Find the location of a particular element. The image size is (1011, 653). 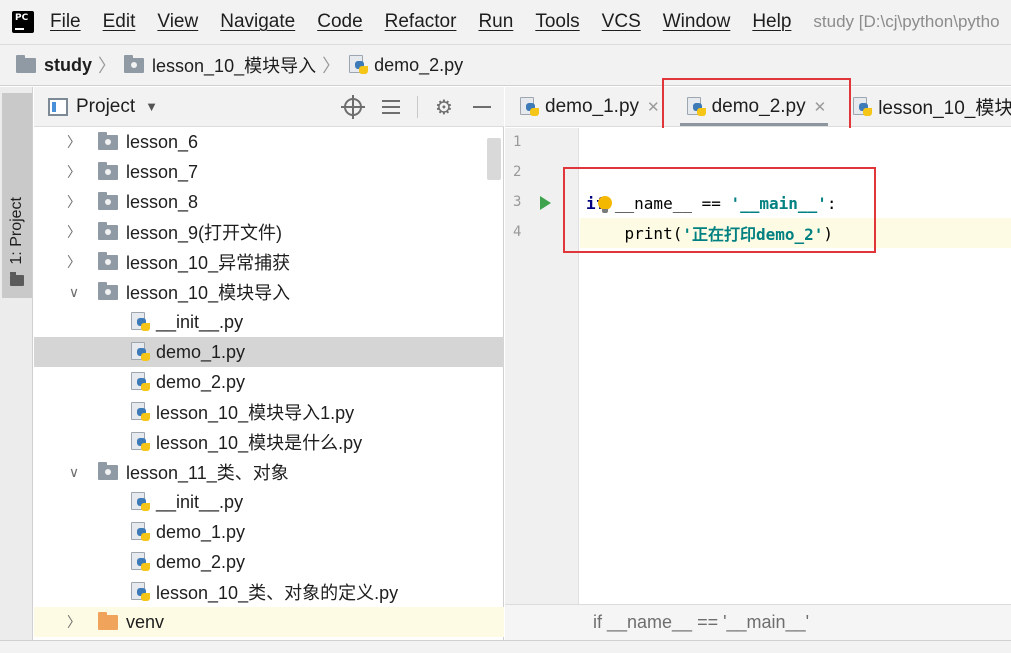

code-line-3: if __name__ == '__main__': is located at coordinates (711, 203).